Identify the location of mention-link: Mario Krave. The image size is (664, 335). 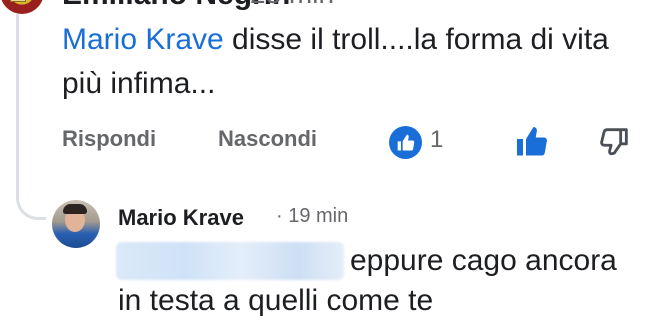
(143, 39).